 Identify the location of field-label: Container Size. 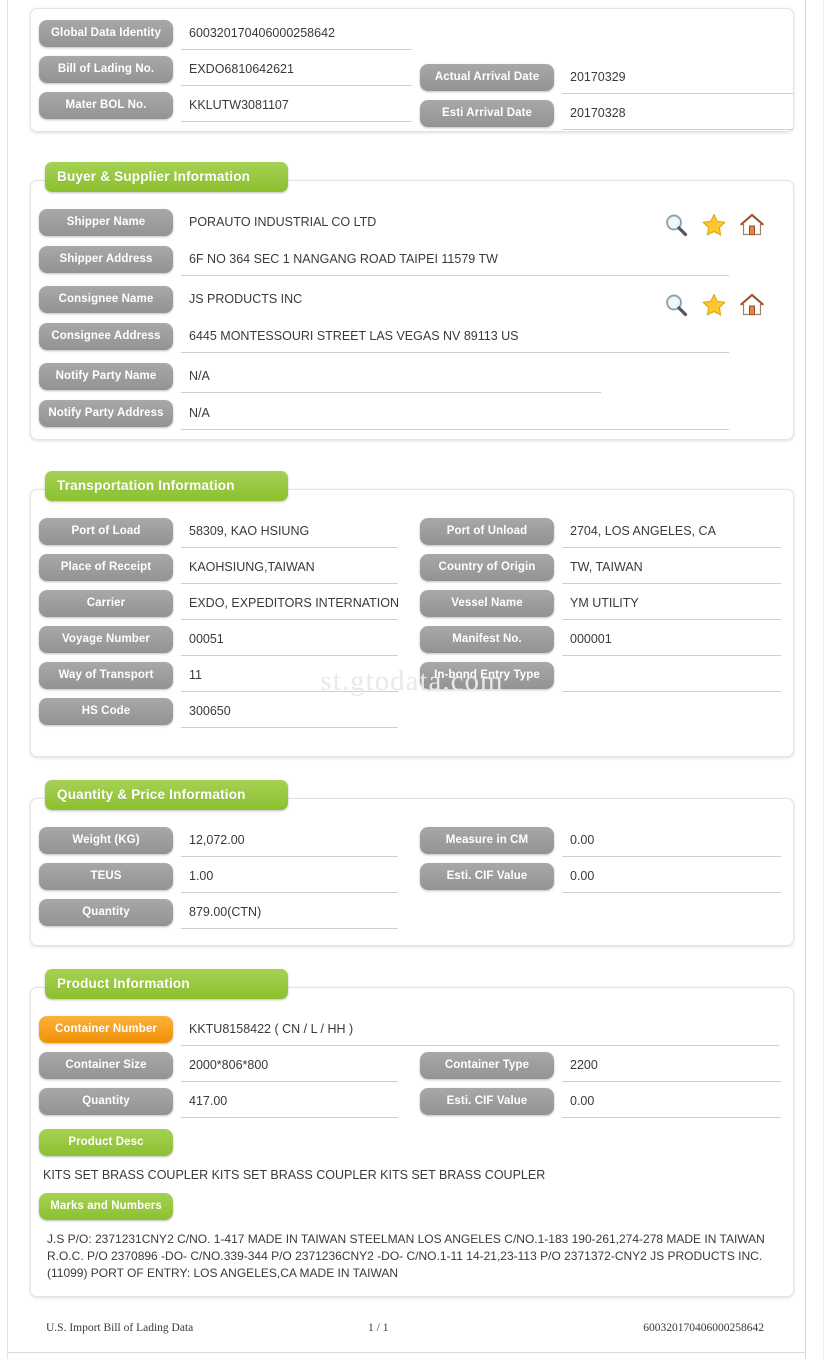
(106, 1065).